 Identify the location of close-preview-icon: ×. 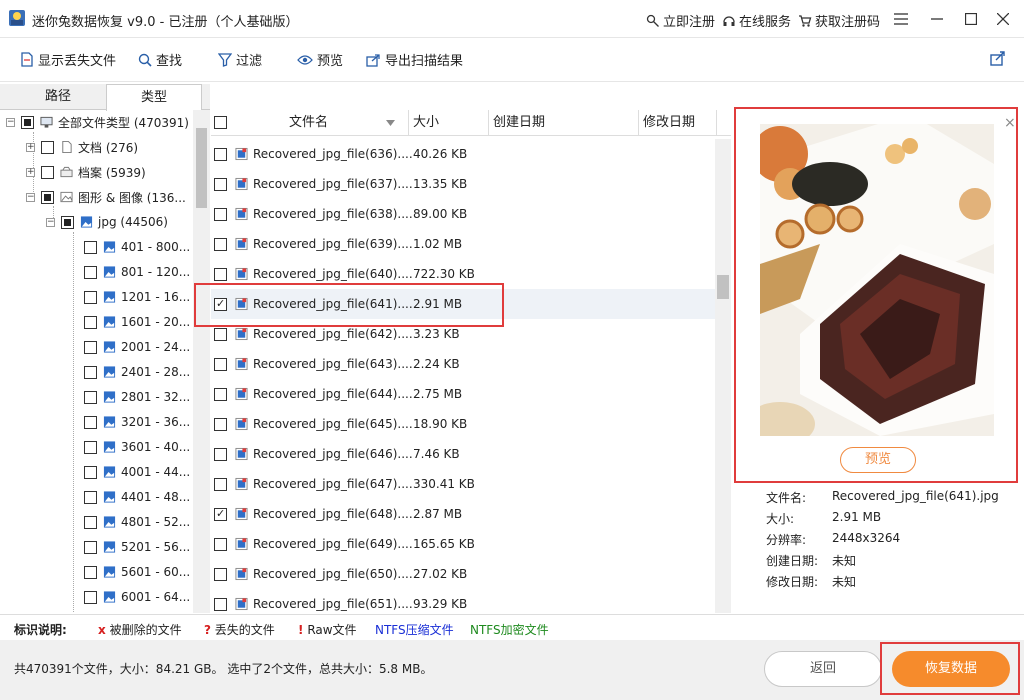
(1010, 123).